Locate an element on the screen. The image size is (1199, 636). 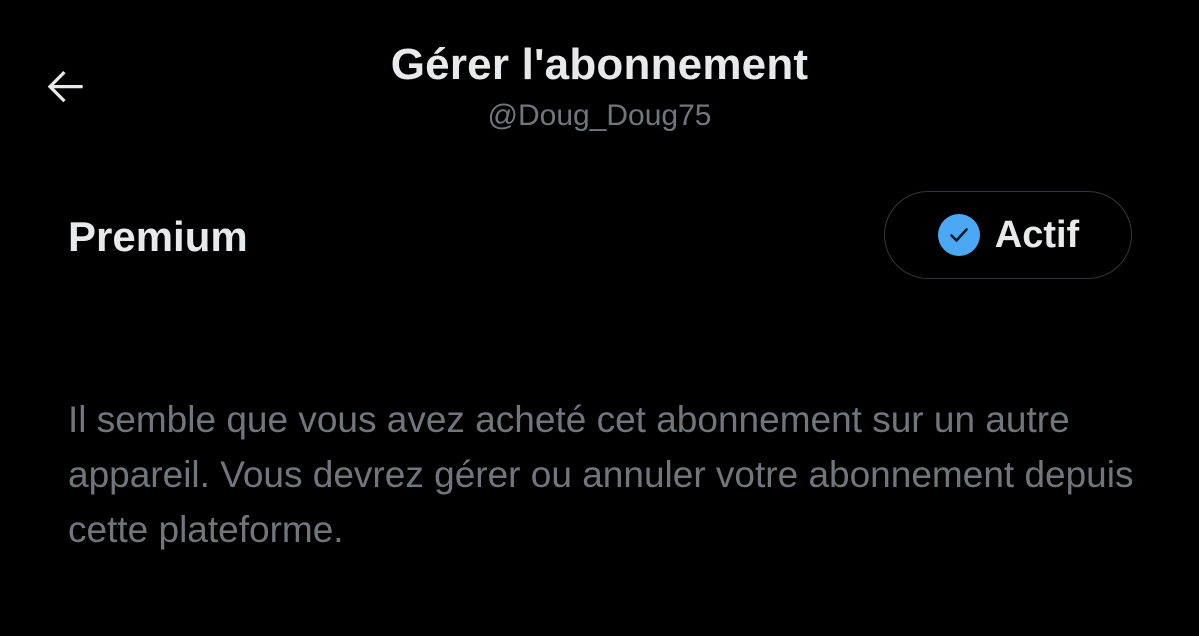
account-username: @Doug_Doug75 is located at coordinates (599, 115).